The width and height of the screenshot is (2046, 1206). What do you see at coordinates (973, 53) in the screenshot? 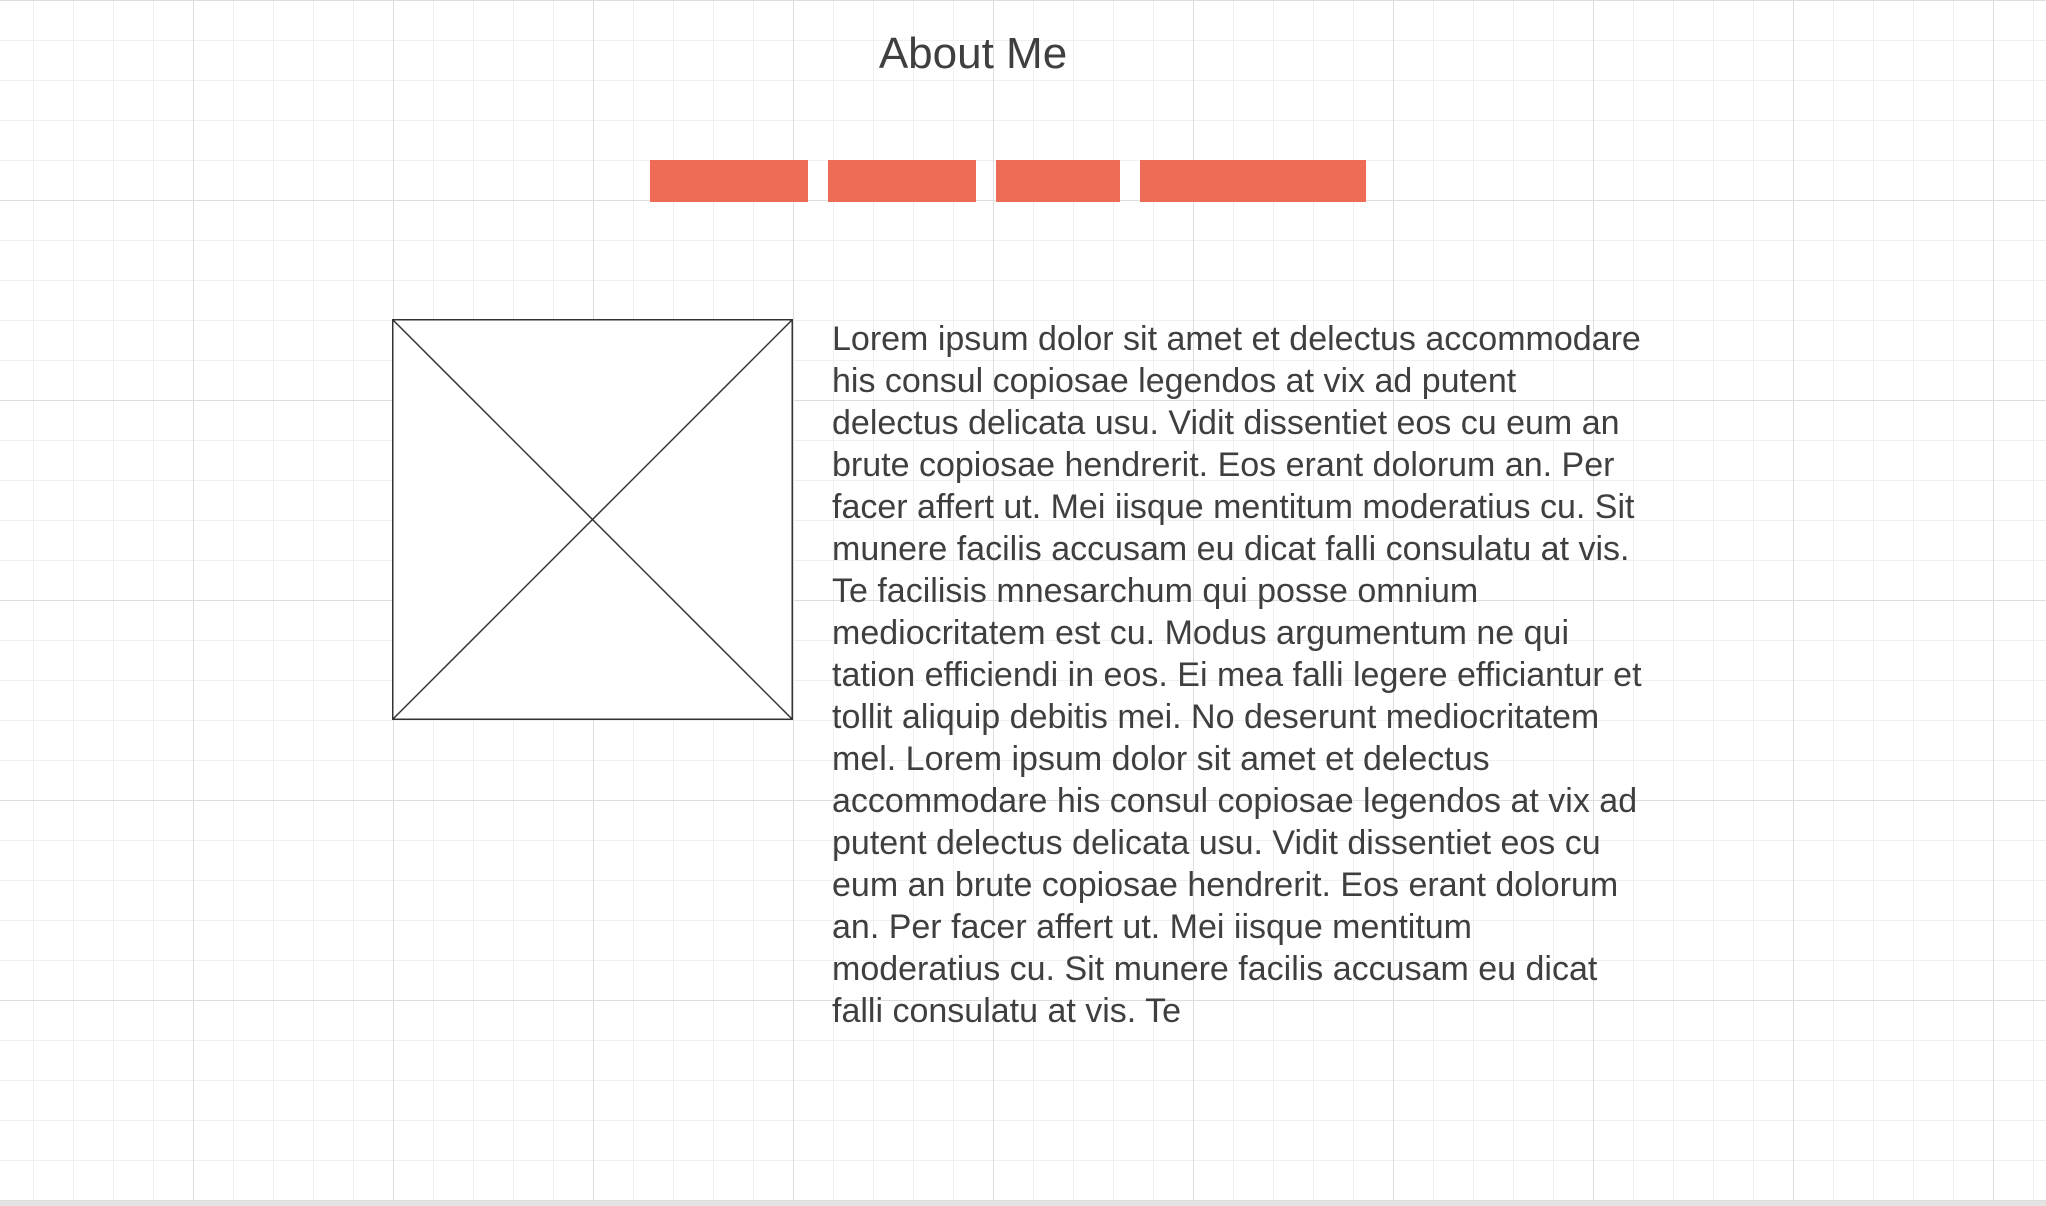
I see `page-title: About Me` at bounding box center [973, 53].